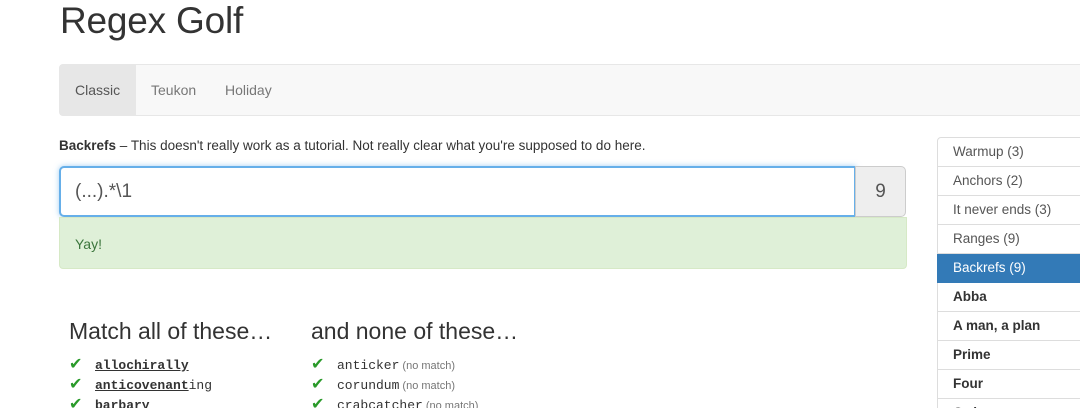 Image resolution: width=1080 pixels, height=408 pixels. What do you see at coordinates (1008, 239) in the screenshot?
I see `sidebar-item-ranges: Ranges (9)` at bounding box center [1008, 239].